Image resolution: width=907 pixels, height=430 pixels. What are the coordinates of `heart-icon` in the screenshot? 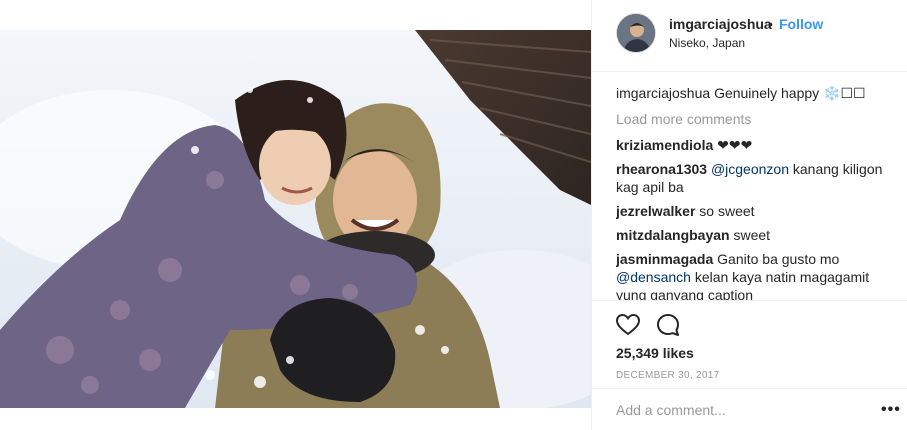 It's located at (628, 325).